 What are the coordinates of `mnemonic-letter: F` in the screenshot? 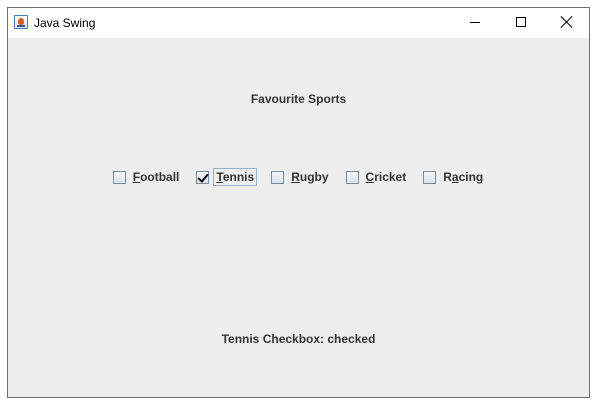 It's located at (136, 177).